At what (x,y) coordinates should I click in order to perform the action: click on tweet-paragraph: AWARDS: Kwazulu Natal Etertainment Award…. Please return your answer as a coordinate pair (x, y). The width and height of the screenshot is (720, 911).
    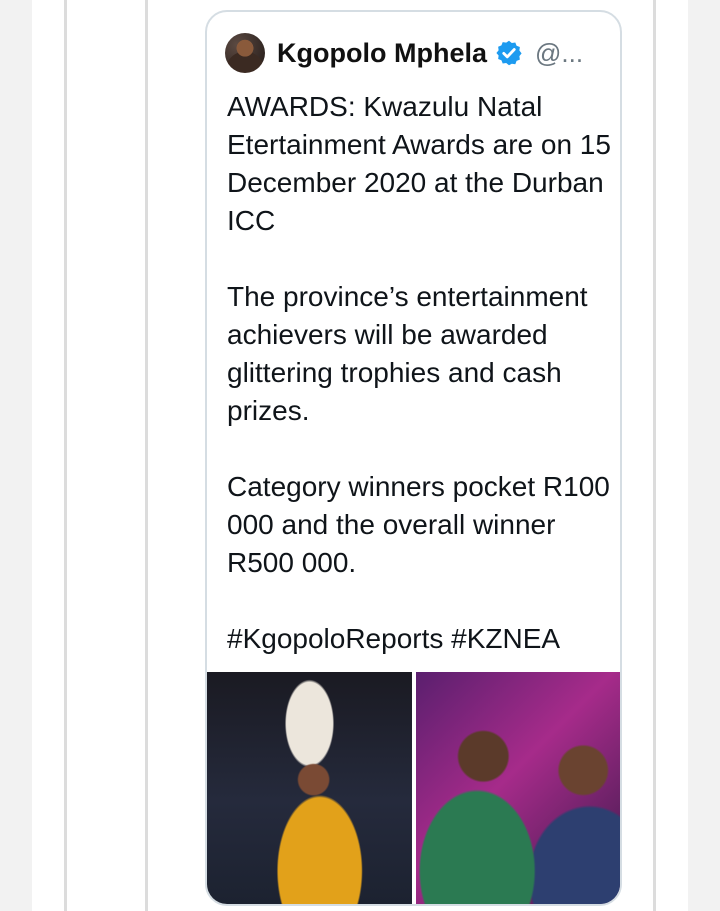
    Looking at the image, I should click on (419, 163).